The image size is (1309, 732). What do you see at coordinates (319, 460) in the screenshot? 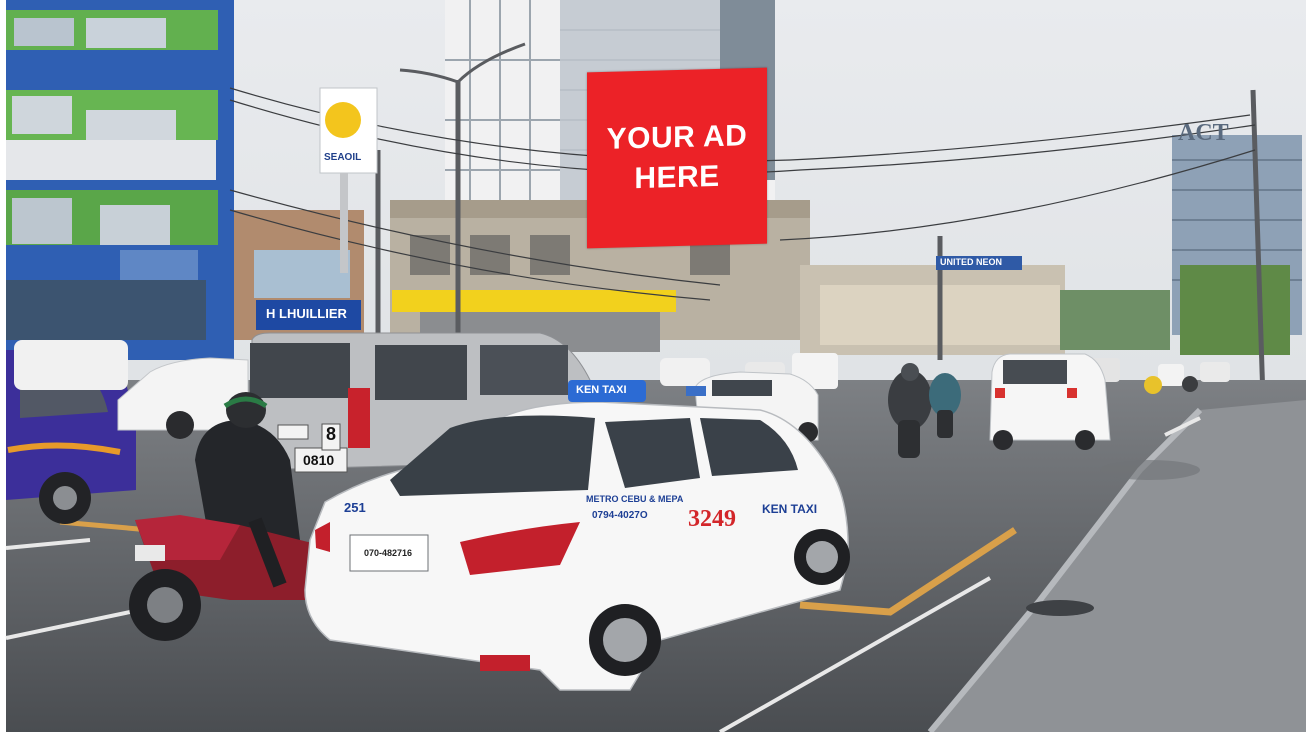
I see `van-plate-bottom: 0810` at bounding box center [319, 460].